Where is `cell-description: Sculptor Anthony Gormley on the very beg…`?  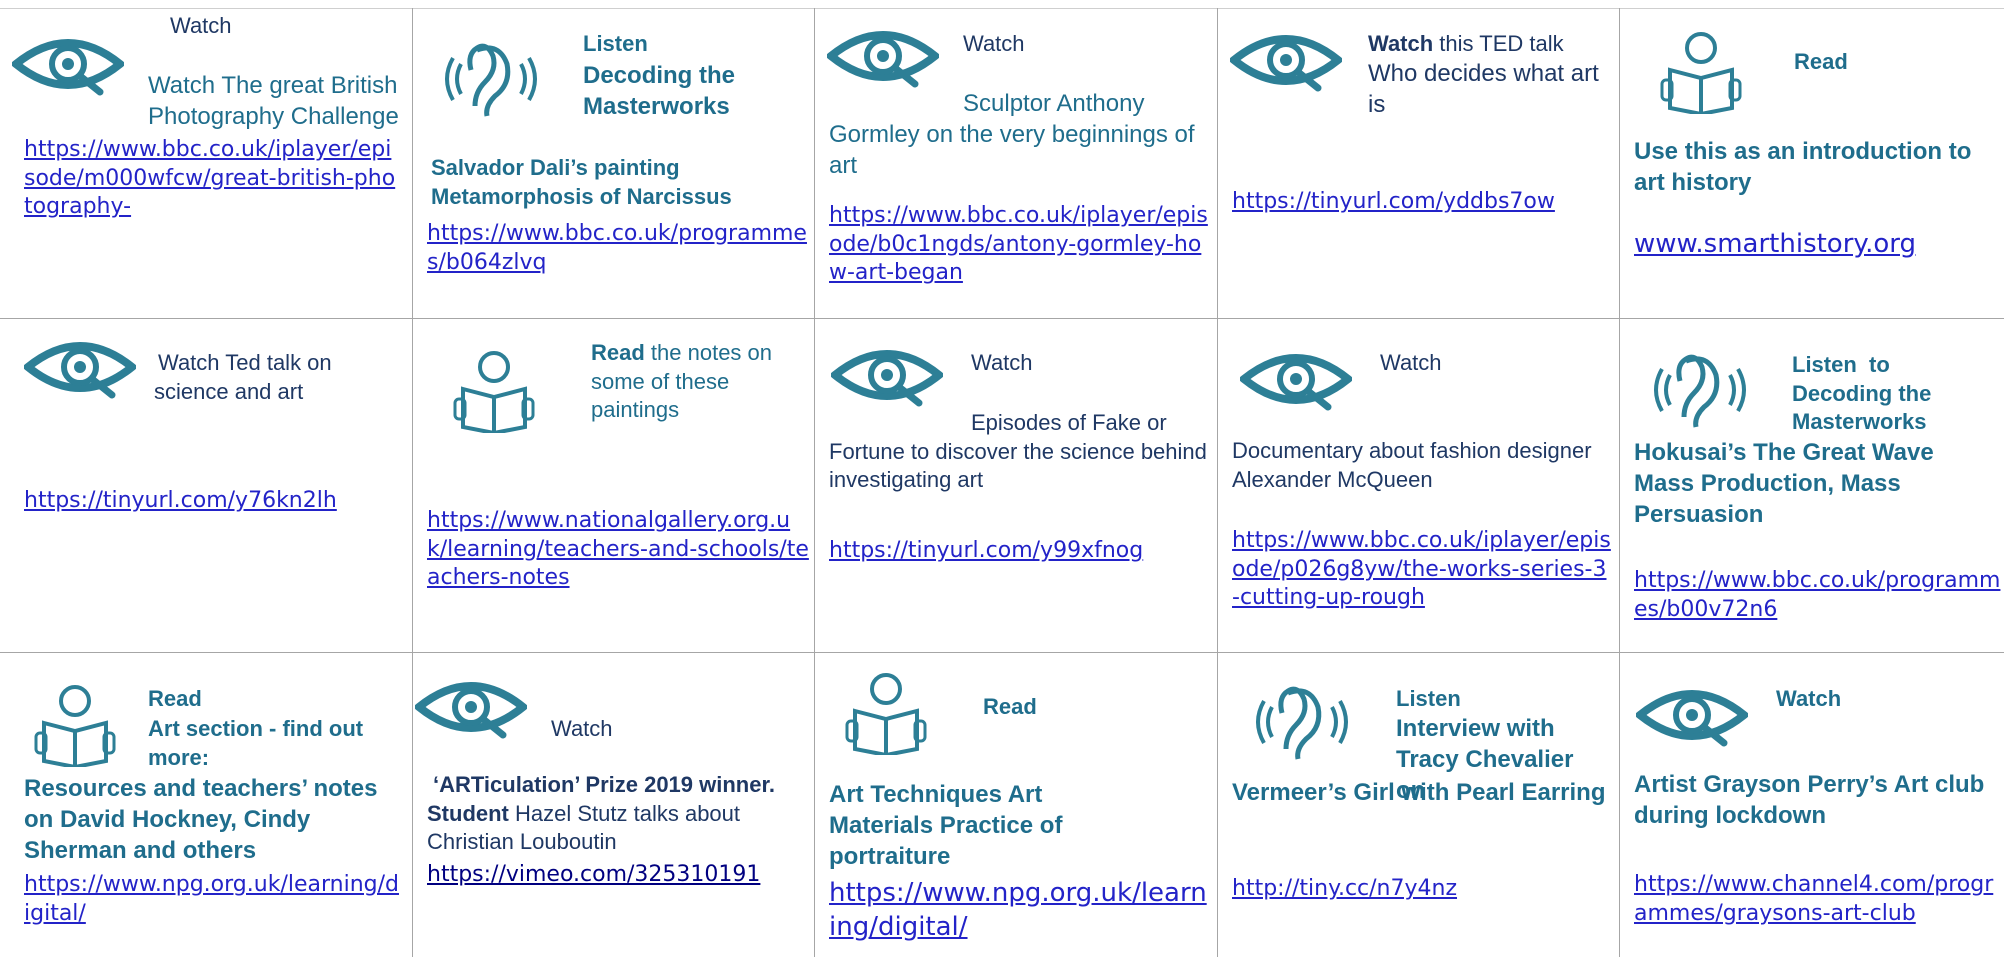
cell-description: Sculptor Anthony Gormley on the very beg… is located at coordinates (1012, 135).